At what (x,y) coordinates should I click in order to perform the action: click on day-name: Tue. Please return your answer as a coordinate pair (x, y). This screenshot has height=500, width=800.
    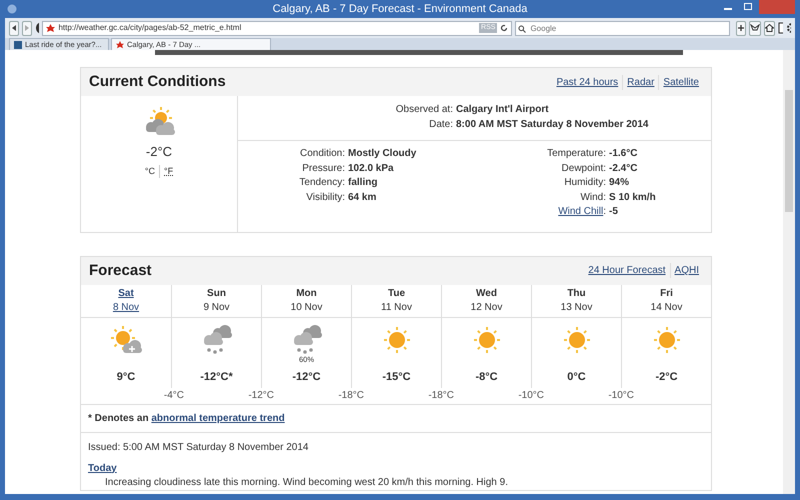
    Looking at the image, I should click on (396, 293).